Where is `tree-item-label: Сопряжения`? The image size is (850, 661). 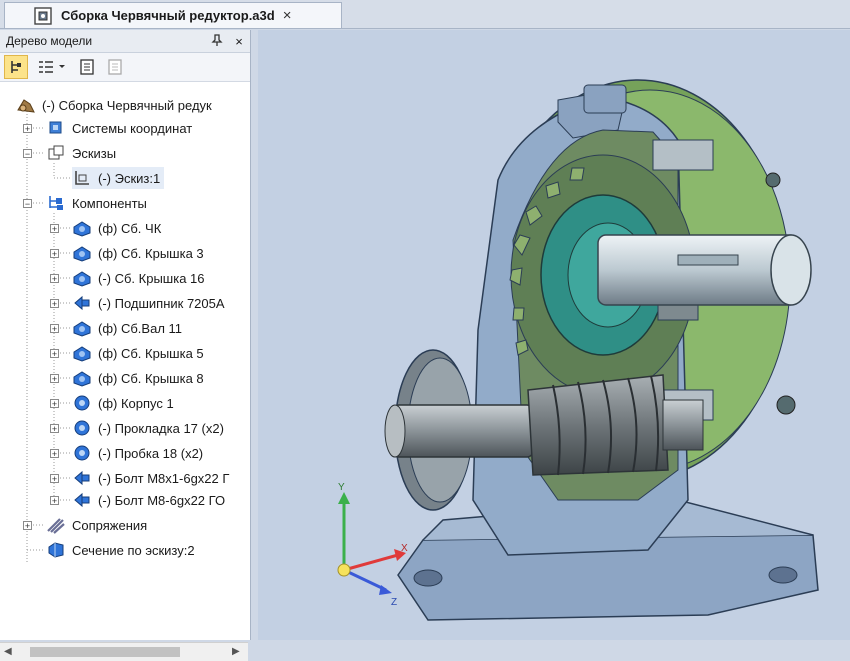 tree-item-label: Сопряжения is located at coordinates (110, 525).